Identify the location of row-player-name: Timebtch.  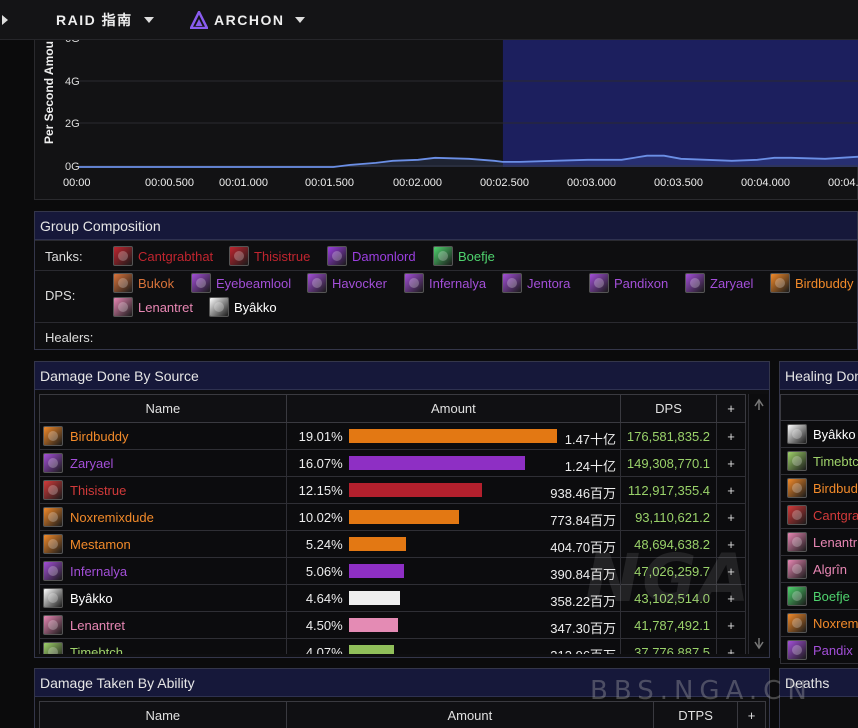
(96, 650).